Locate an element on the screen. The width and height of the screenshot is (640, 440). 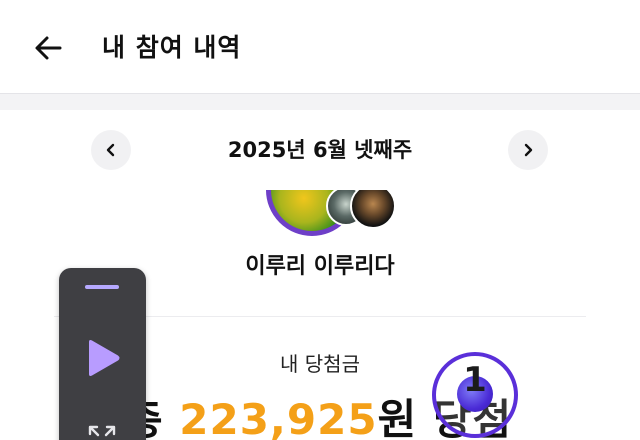
rank-number: 1 is located at coordinates (475, 380).